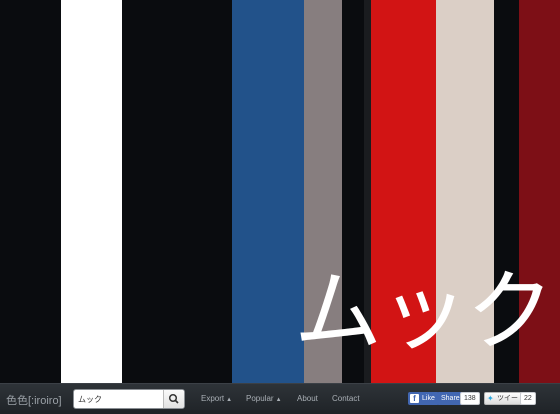  Describe the element at coordinates (428, 398) in the screenshot. I see `facebook-like-label: Like` at that location.